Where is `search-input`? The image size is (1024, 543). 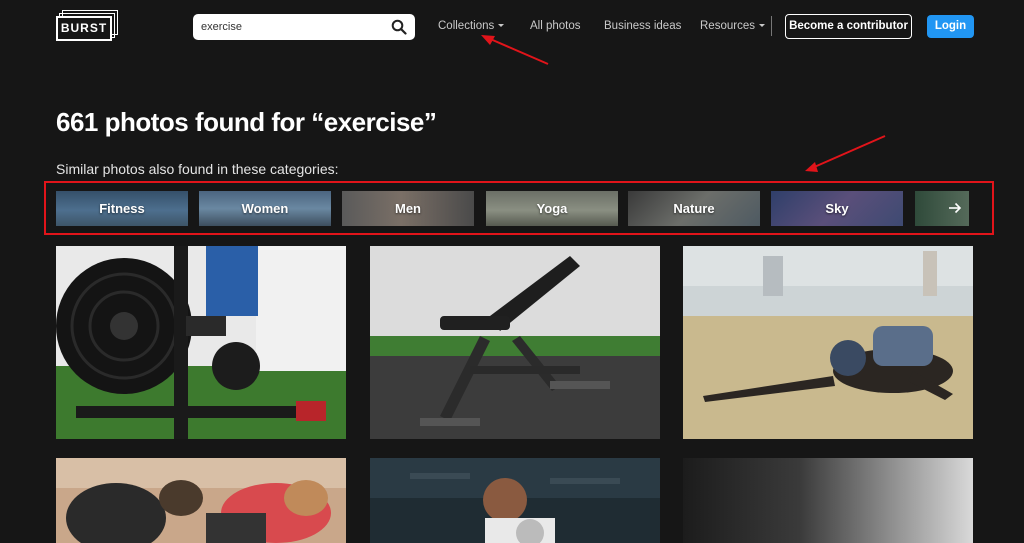 search-input is located at coordinates (293, 27).